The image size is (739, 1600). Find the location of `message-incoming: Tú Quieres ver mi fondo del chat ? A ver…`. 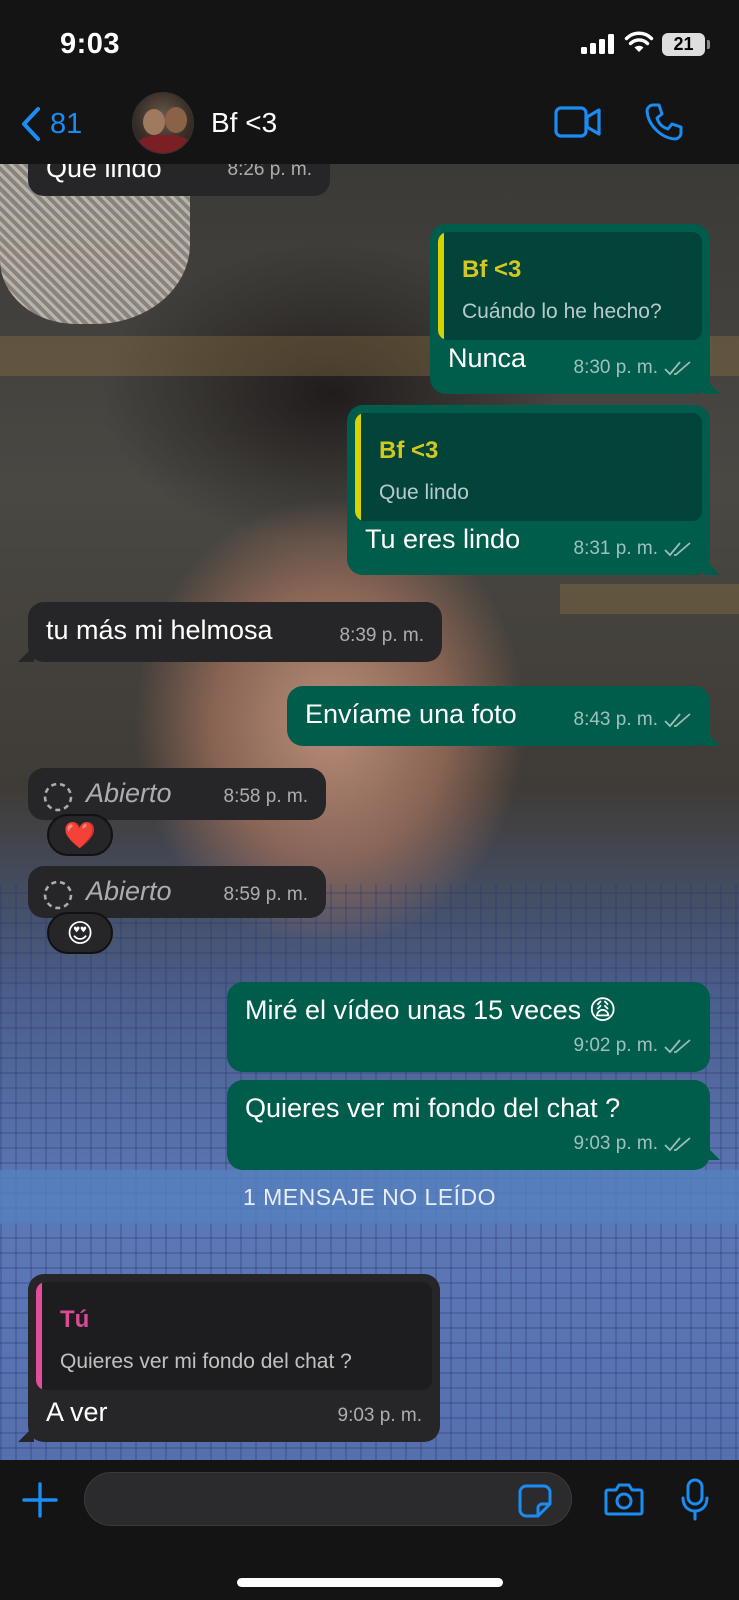

message-incoming: Tú Quieres ver mi fondo del chat ? A ver… is located at coordinates (234, 1358).